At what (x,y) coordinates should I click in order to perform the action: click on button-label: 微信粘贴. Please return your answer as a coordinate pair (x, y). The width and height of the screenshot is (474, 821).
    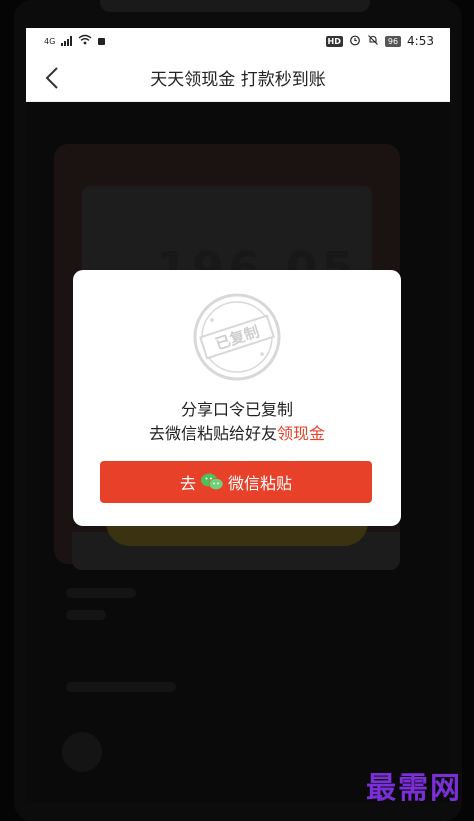
    Looking at the image, I should click on (260, 483).